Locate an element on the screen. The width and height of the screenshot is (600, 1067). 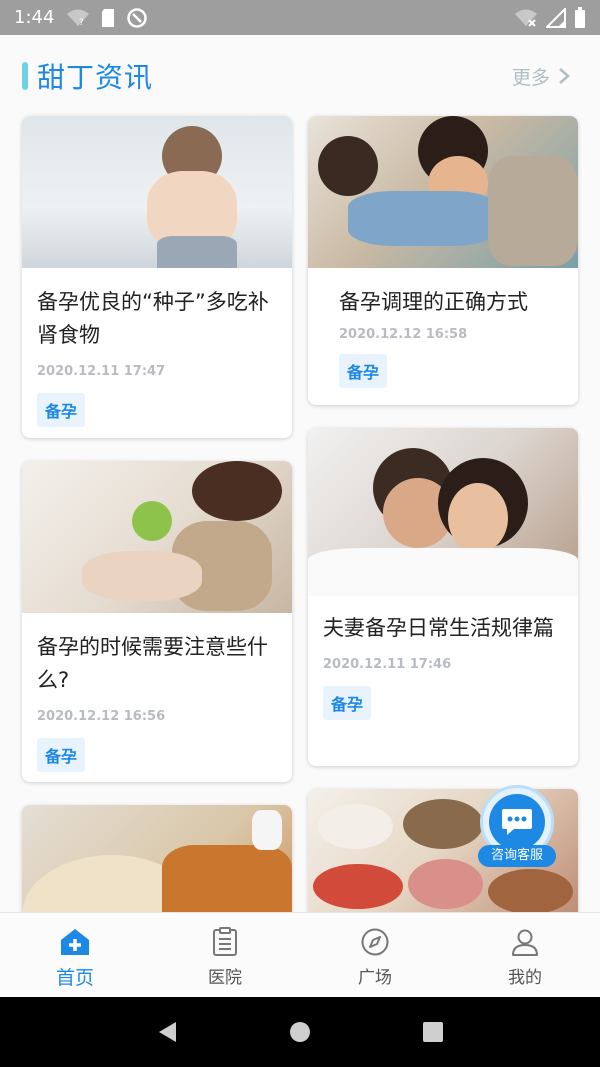
signal-icon is located at coordinates (556, 17).